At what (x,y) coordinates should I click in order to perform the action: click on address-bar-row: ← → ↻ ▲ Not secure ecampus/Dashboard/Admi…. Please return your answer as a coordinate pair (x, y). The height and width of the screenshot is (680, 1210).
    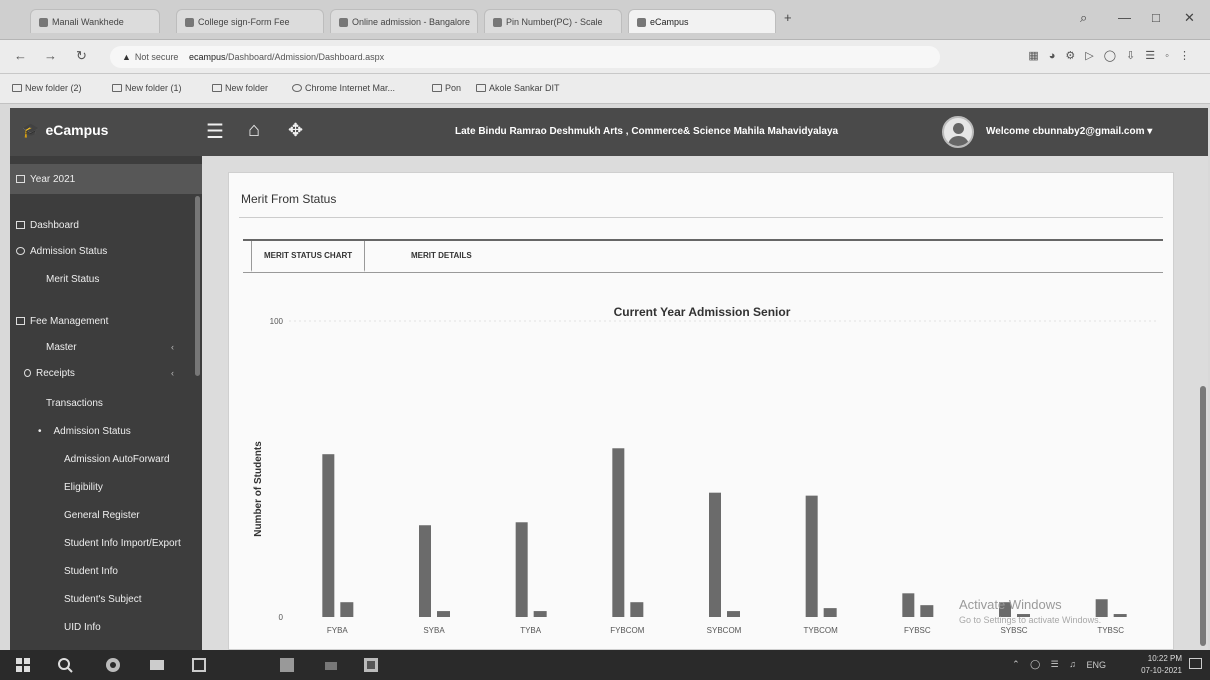
    Looking at the image, I should click on (605, 57).